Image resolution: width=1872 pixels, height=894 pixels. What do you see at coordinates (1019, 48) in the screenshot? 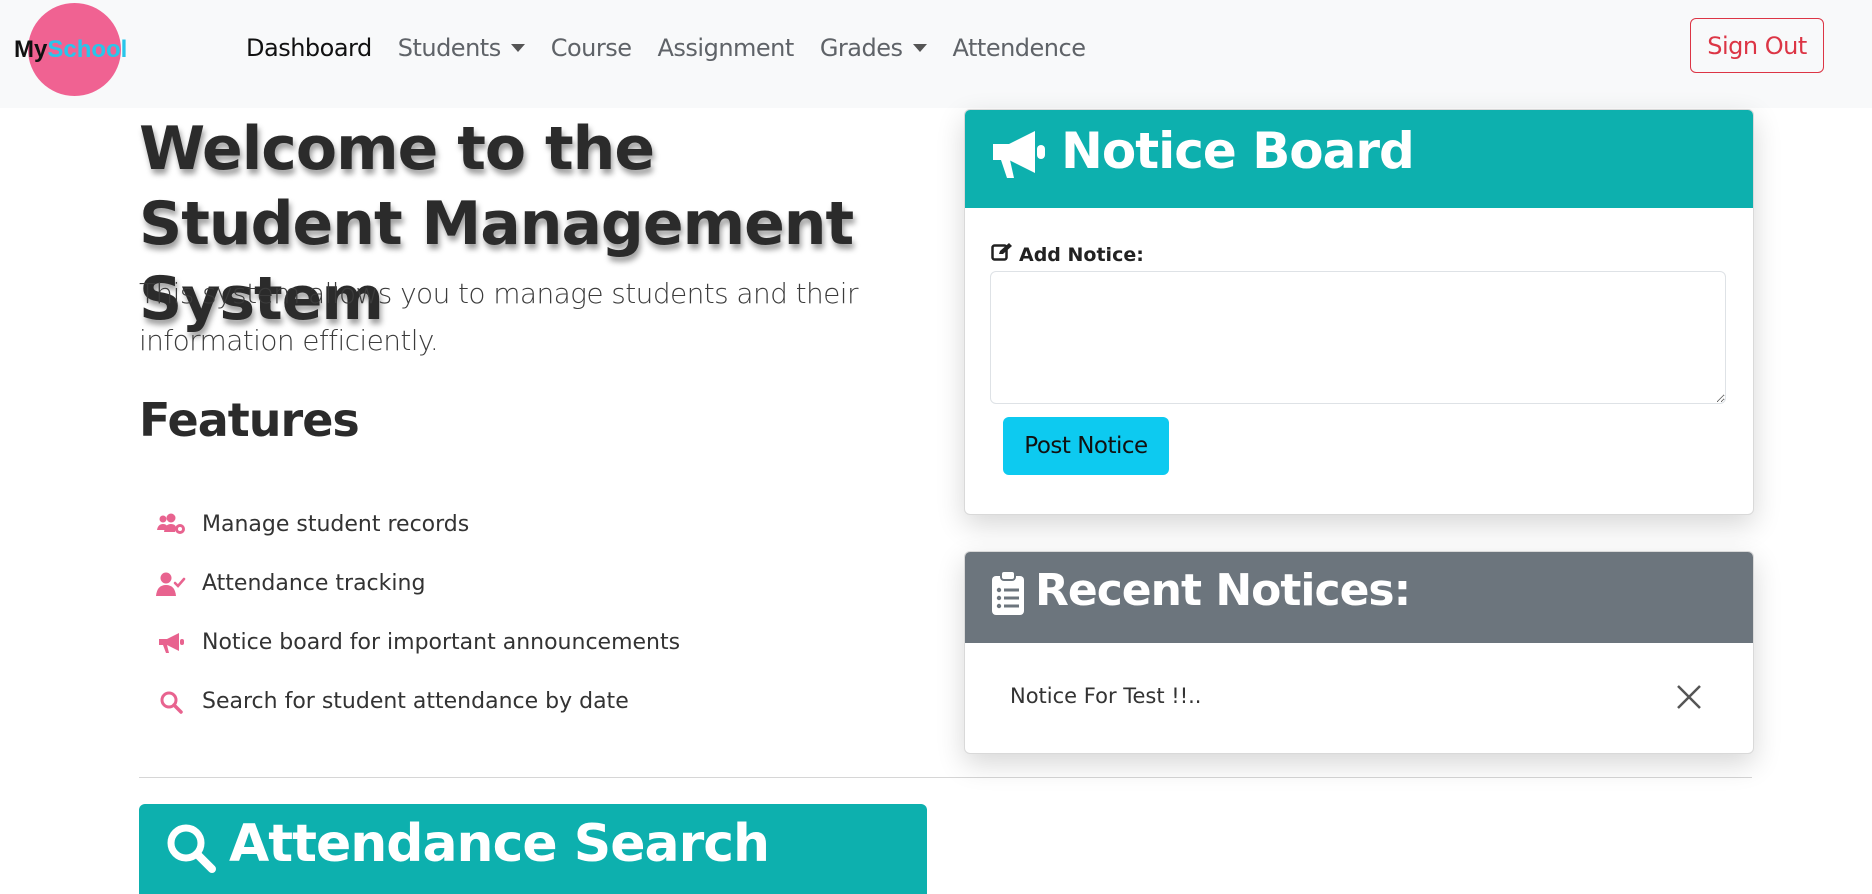
I see `nav-attendence: Attendence` at bounding box center [1019, 48].